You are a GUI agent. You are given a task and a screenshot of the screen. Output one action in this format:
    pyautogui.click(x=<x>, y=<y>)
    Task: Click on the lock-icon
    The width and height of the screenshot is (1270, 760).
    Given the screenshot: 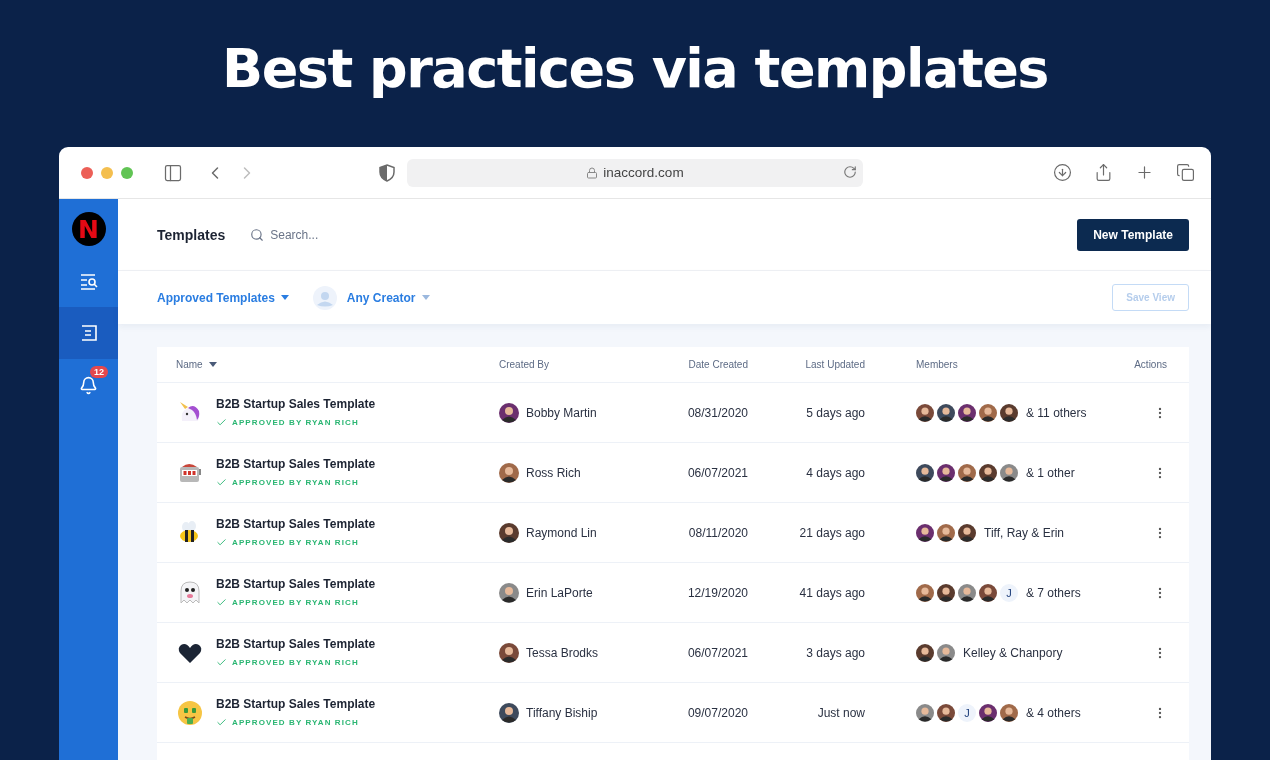 What is the action you would take?
    pyautogui.click(x=592, y=172)
    